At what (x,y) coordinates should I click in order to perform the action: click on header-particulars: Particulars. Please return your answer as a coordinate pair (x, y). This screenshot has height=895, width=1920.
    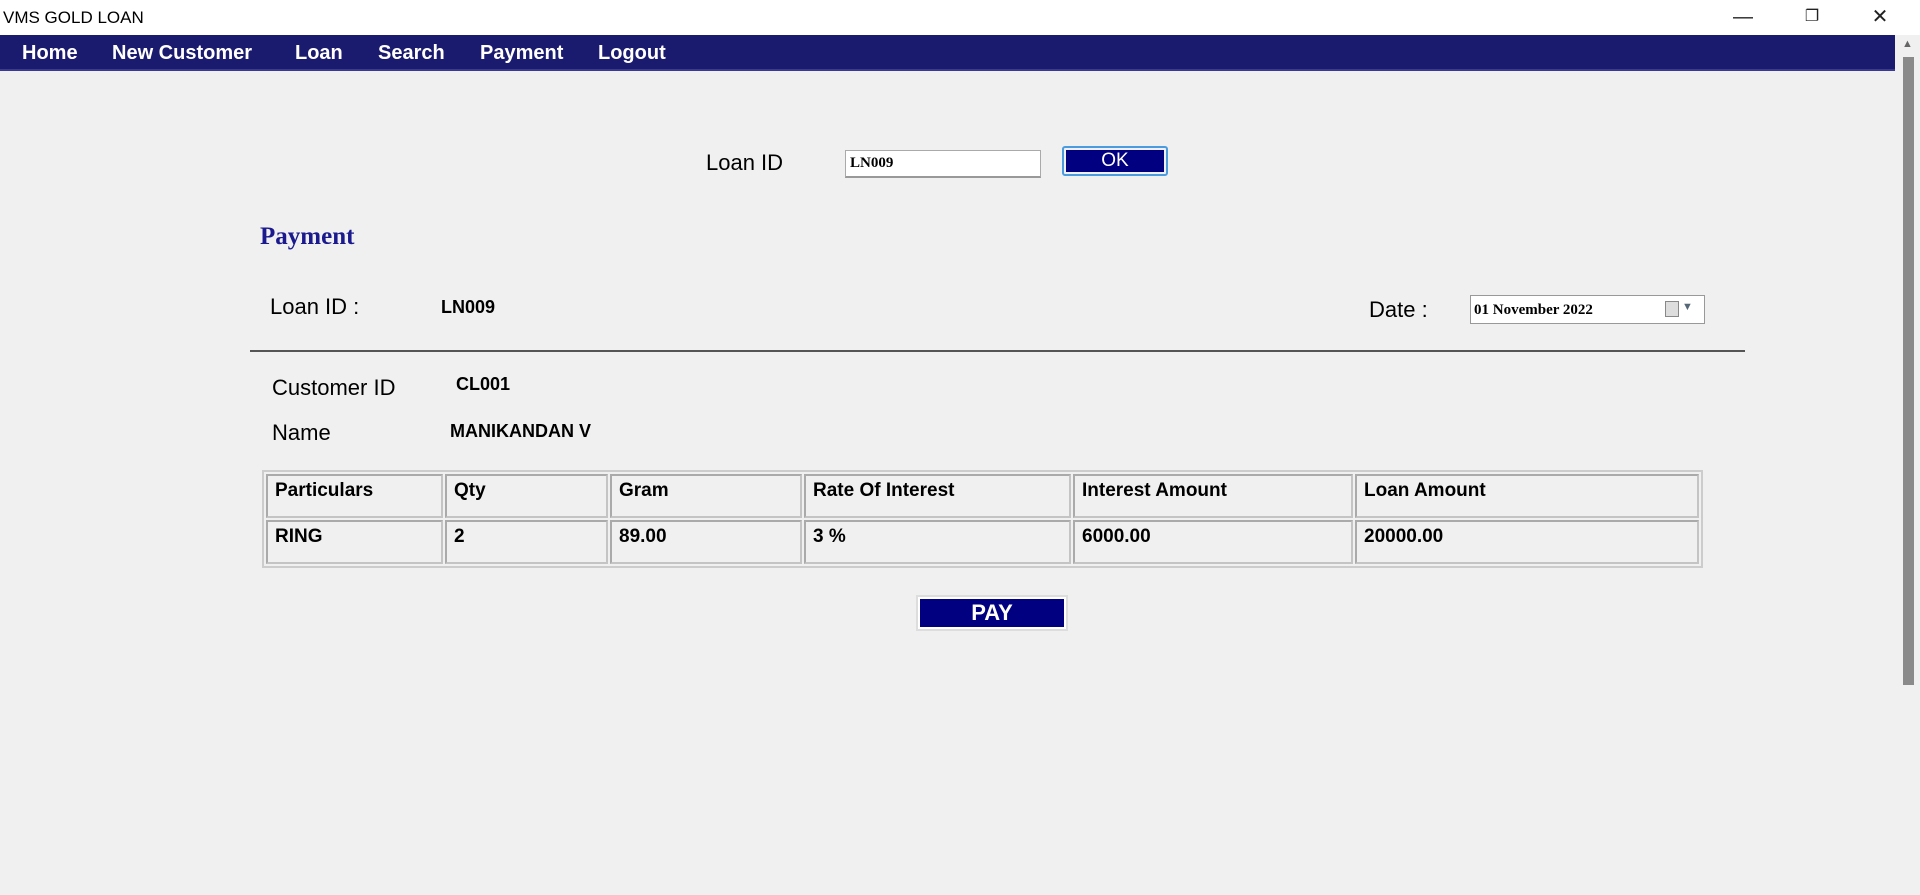
    Looking at the image, I should click on (354, 496).